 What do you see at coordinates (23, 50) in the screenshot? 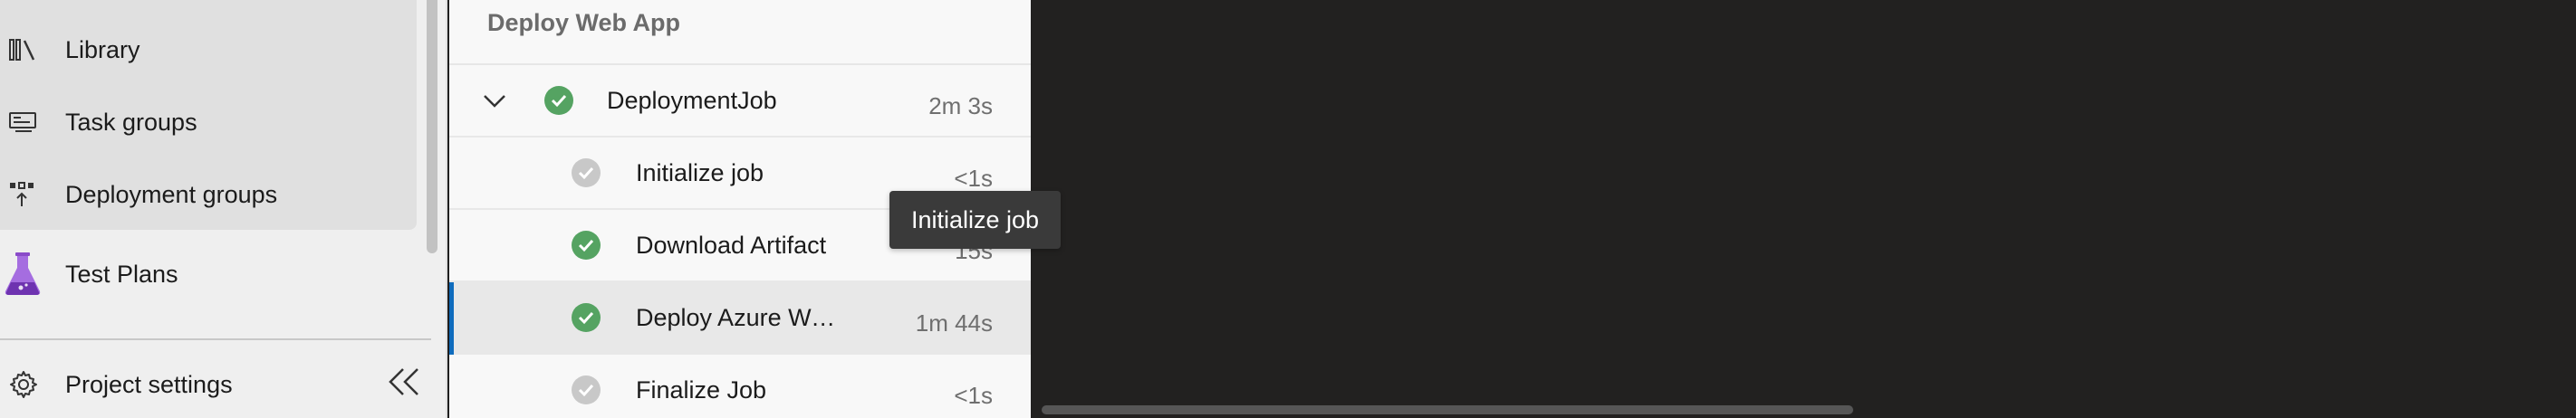
I see `library-icon` at bounding box center [23, 50].